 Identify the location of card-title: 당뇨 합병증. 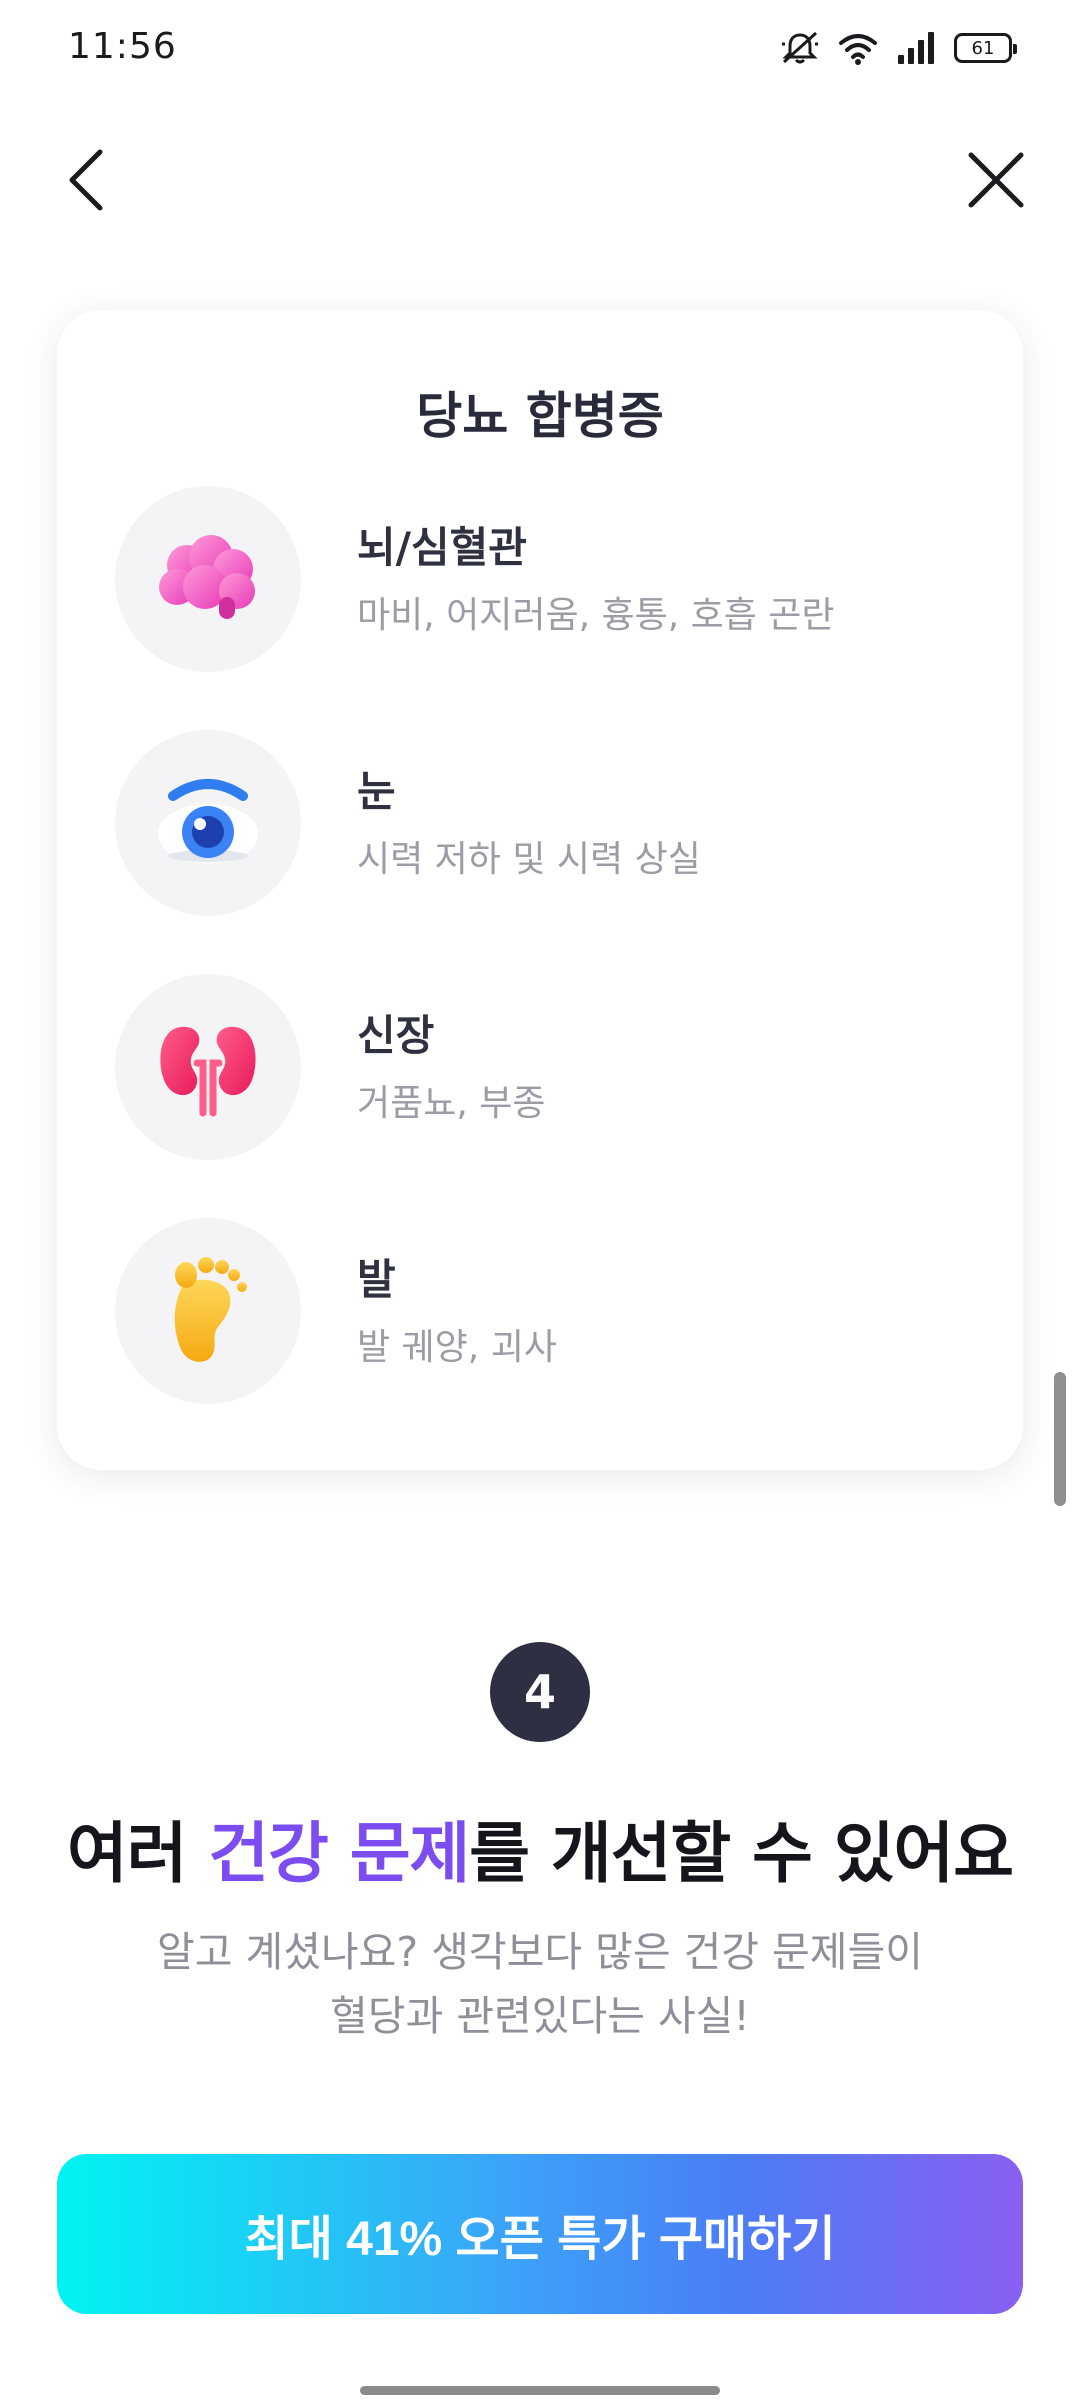
(540, 416).